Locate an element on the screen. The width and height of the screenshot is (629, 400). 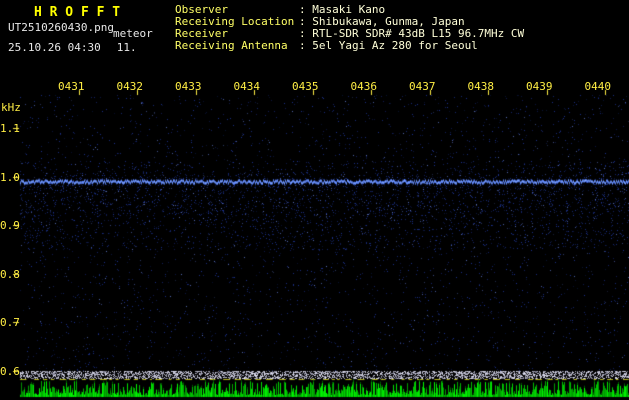
x-axis-tick-label: 0438 is located at coordinates (481, 86).